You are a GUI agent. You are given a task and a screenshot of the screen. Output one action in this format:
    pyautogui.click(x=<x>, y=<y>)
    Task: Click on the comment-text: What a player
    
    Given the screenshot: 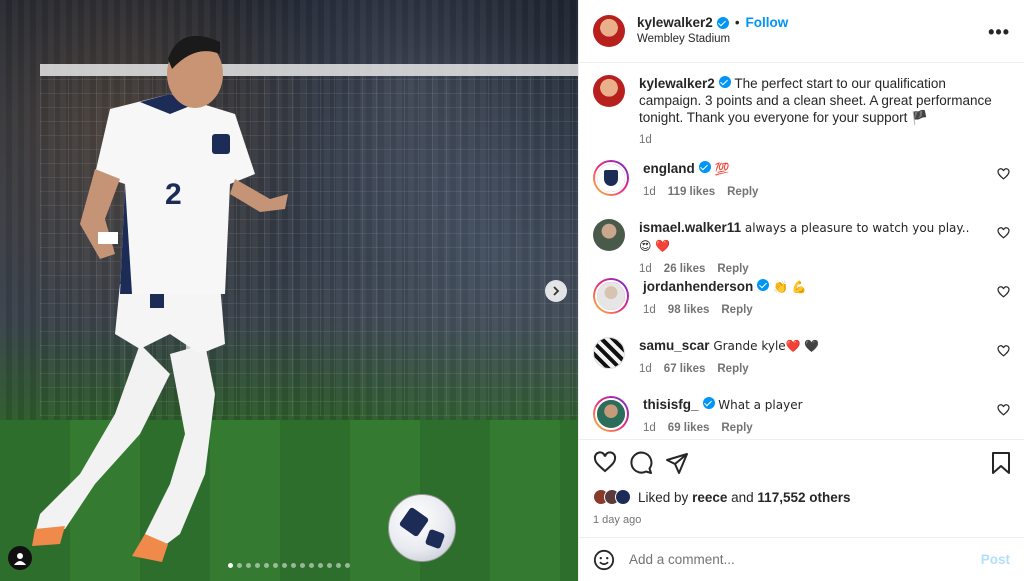 What is the action you would take?
    pyautogui.click(x=760, y=405)
    